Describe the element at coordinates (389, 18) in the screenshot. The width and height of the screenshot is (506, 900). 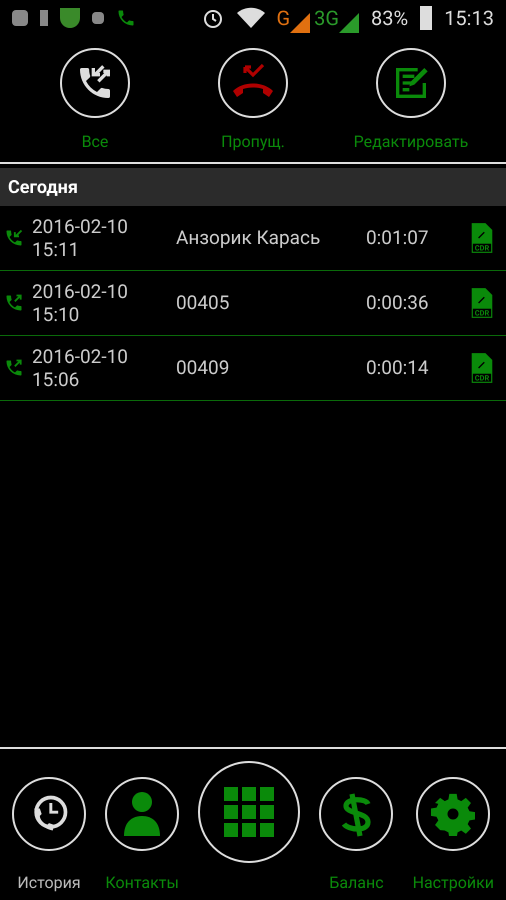
I see `battery-level: 83%` at that location.